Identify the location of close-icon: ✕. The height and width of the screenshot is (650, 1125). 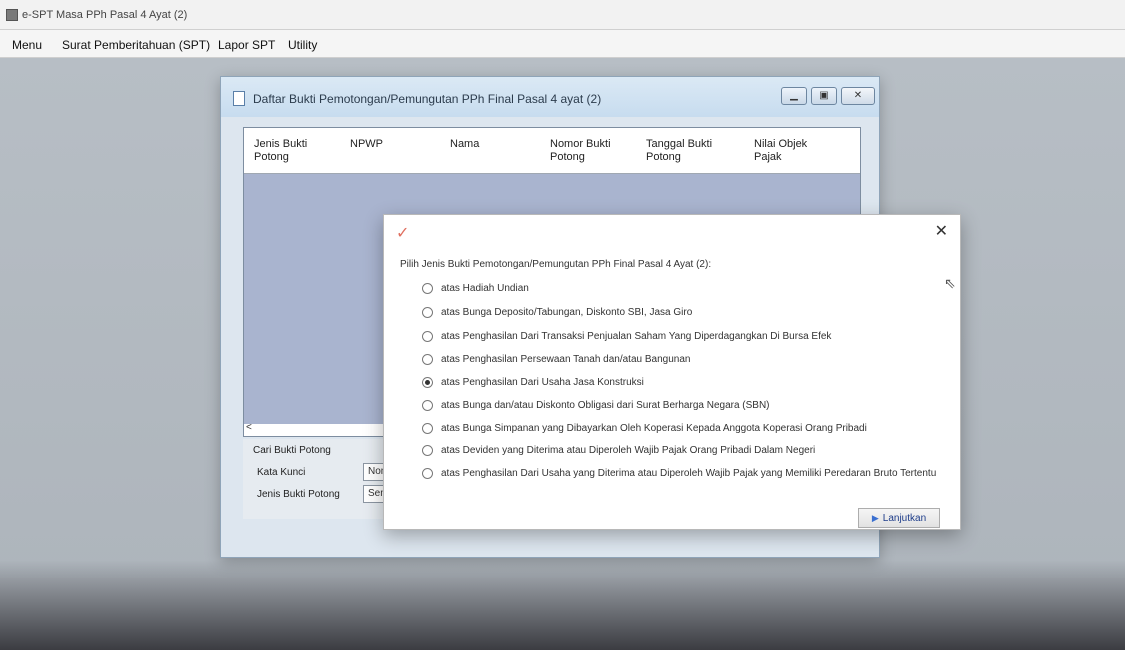
(858, 95).